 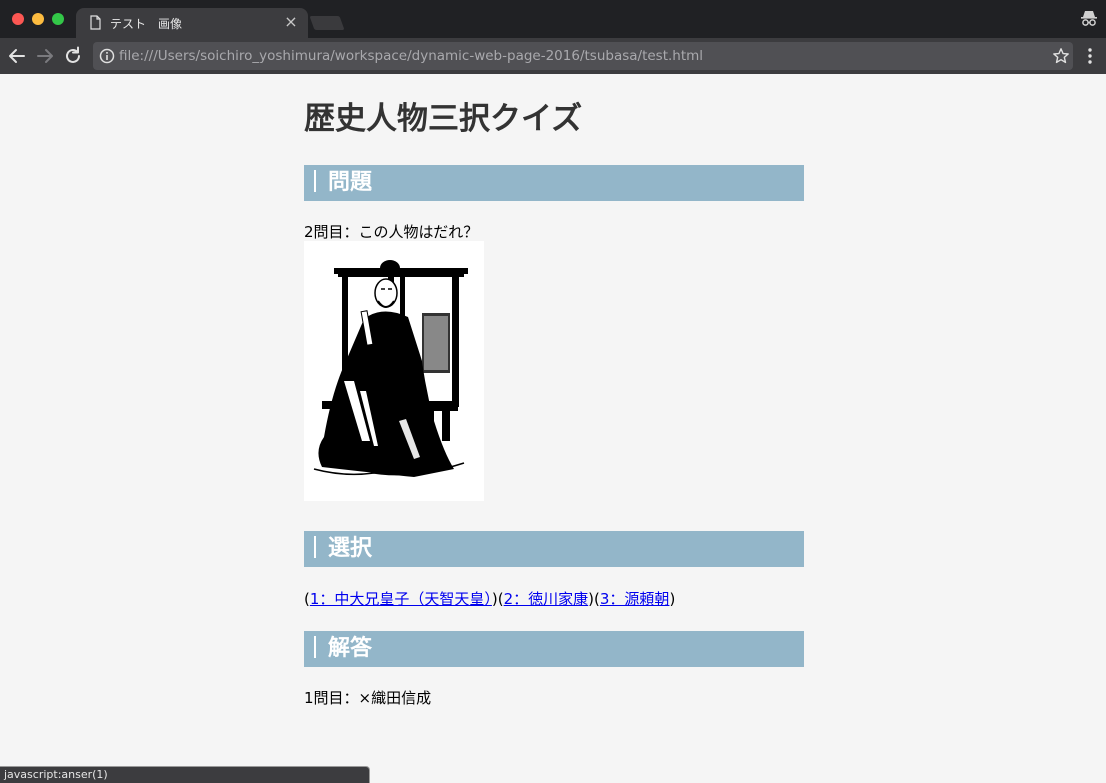 I want to click on answer-heading-text: 解答, so click(x=350, y=648).